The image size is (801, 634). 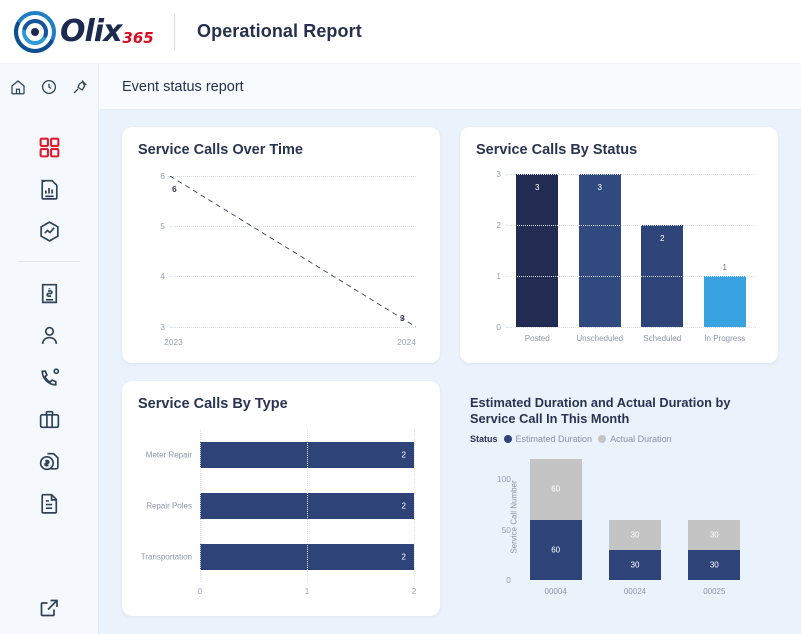 I want to click on top-header: Olix 365 Operational Report, so click(x=400, y=32).